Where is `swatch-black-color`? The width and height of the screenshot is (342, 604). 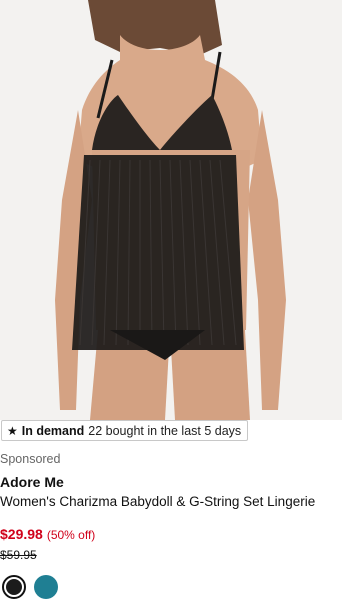
swatch-black-color is located at coordinates (14, 587).